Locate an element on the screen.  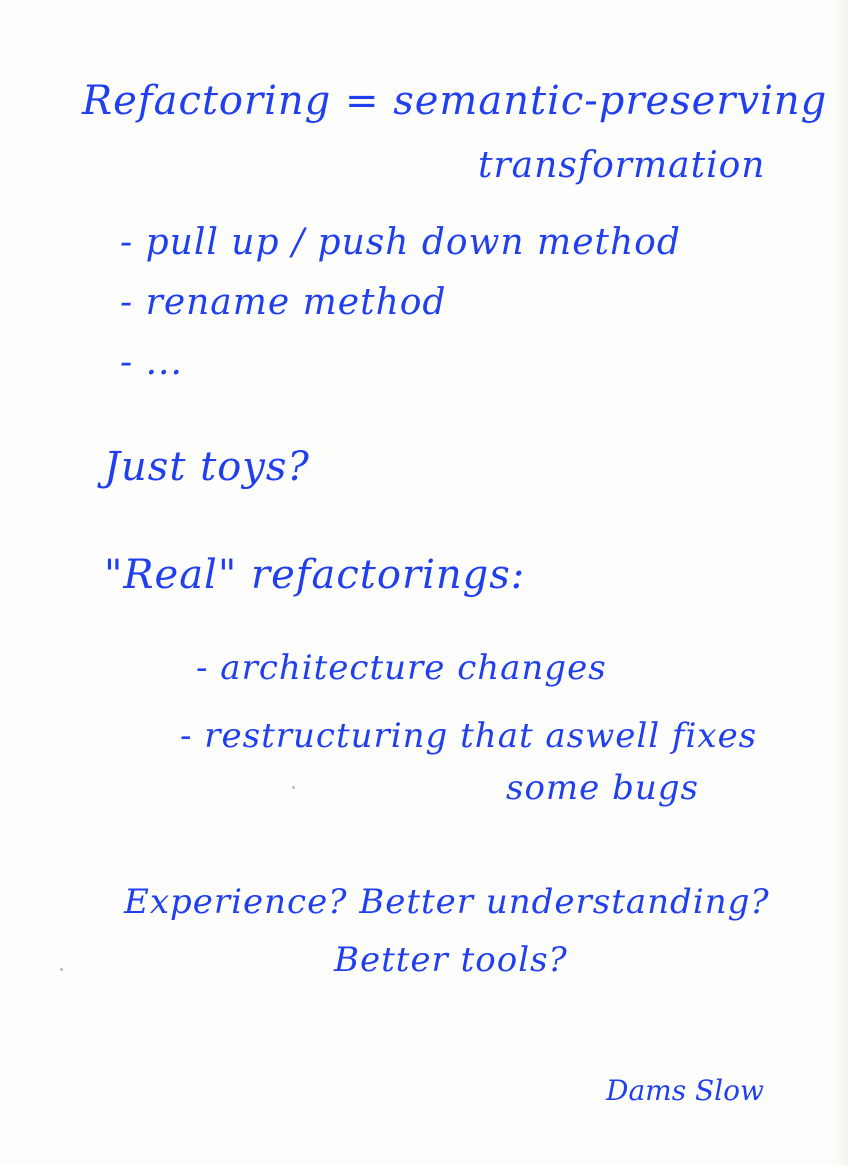
closing-questions-line-2: Better tools? is located at coordinates (451, 960).